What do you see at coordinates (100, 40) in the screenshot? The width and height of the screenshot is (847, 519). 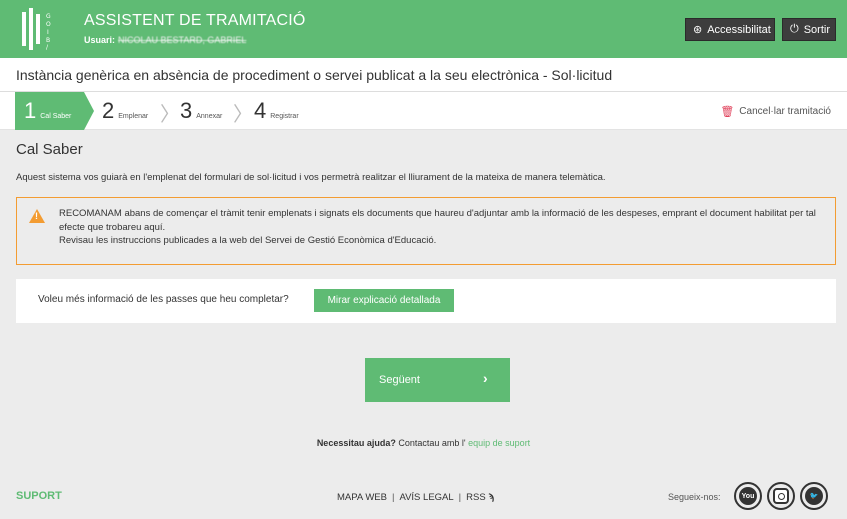 I see `user-label: Usuari:` at bounding box center [100, 40].